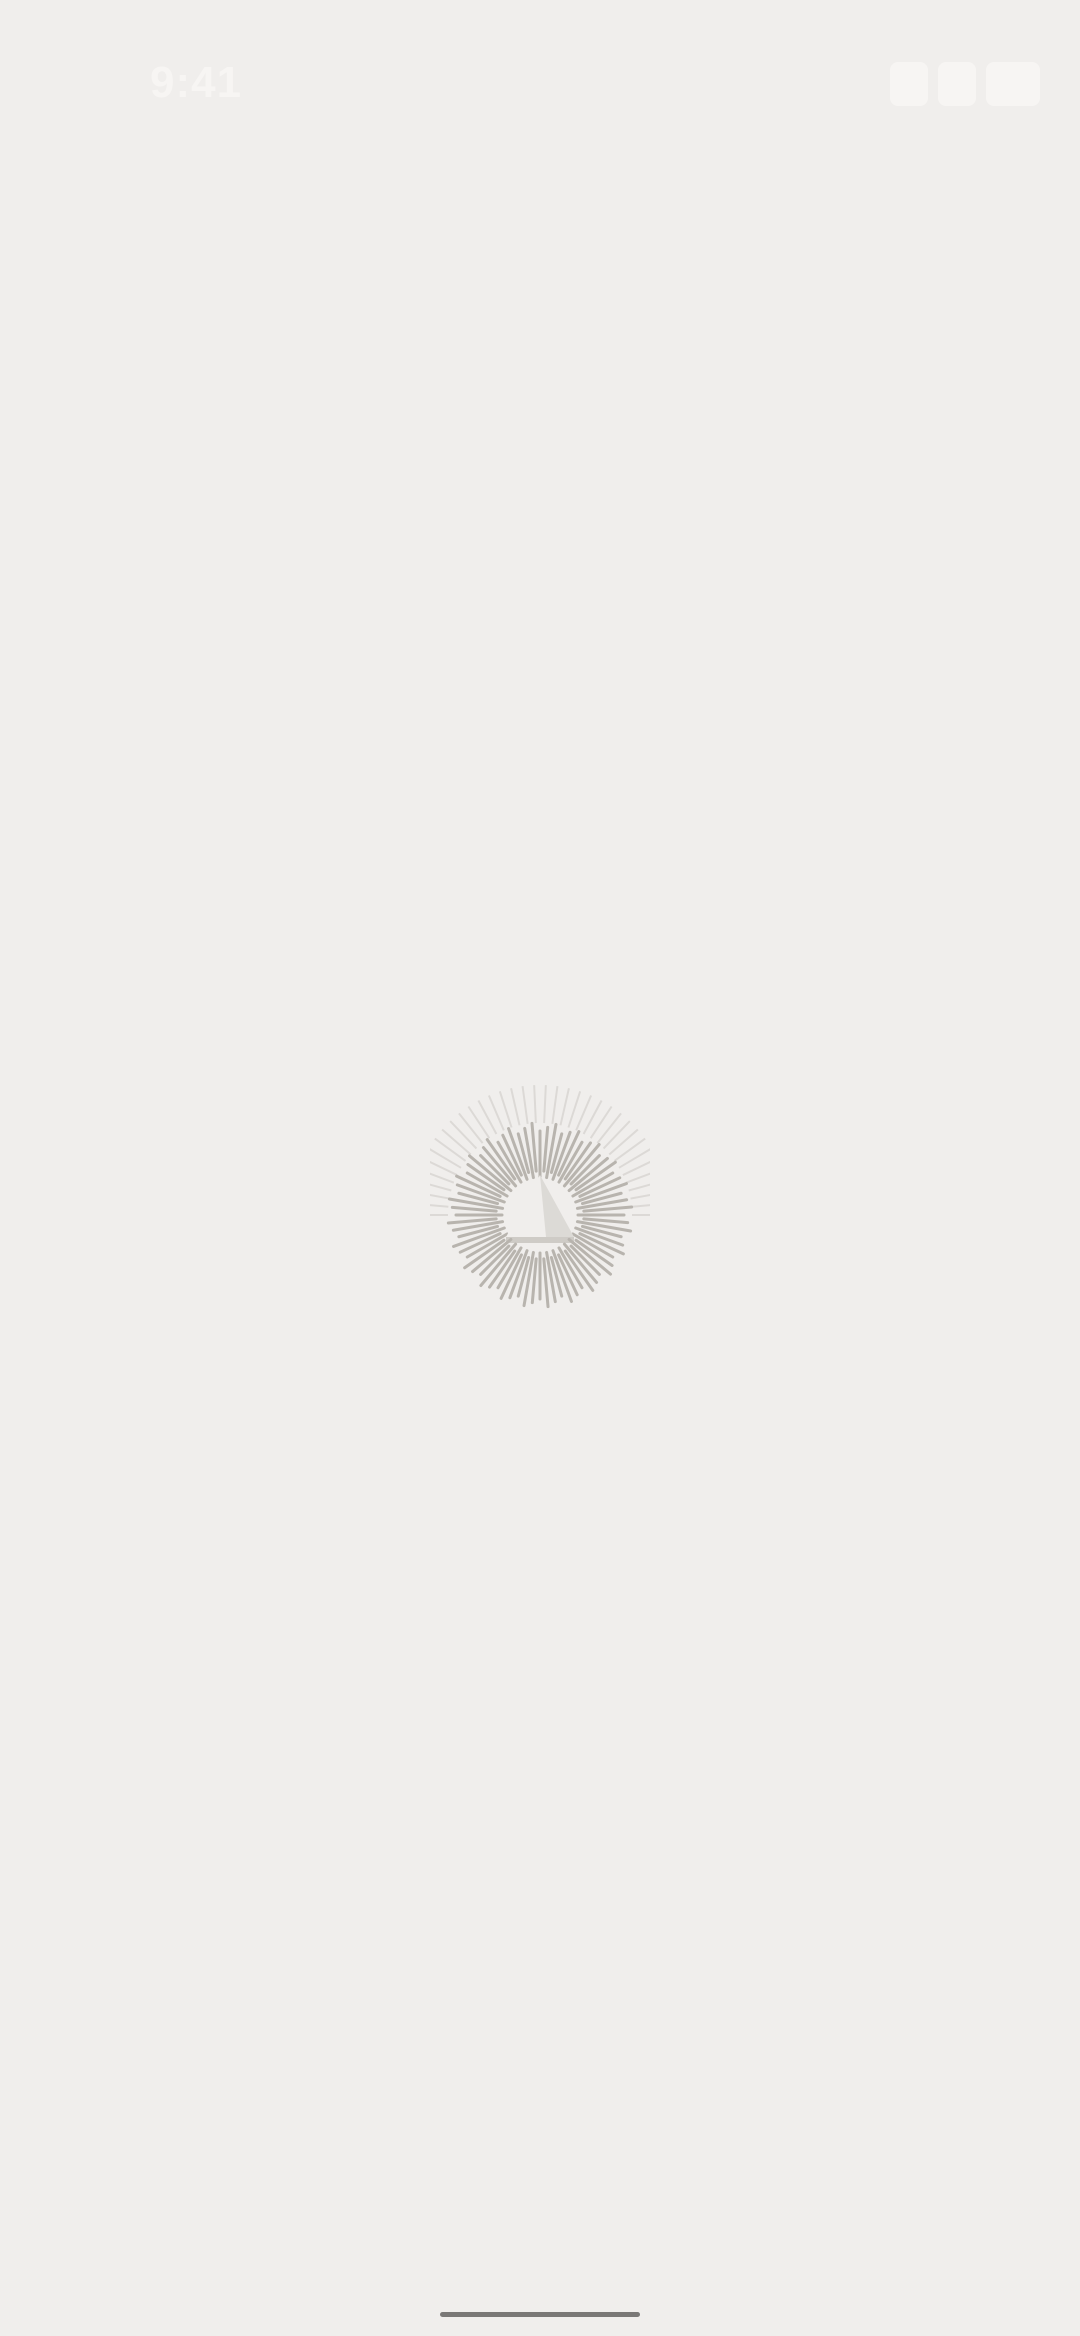 The height and width of the screenshot is (2336, 1080). What do you see at coordinates (540, 2314) in the screenshot?
I see `home-indicator` at bounding box center [540, 2314].